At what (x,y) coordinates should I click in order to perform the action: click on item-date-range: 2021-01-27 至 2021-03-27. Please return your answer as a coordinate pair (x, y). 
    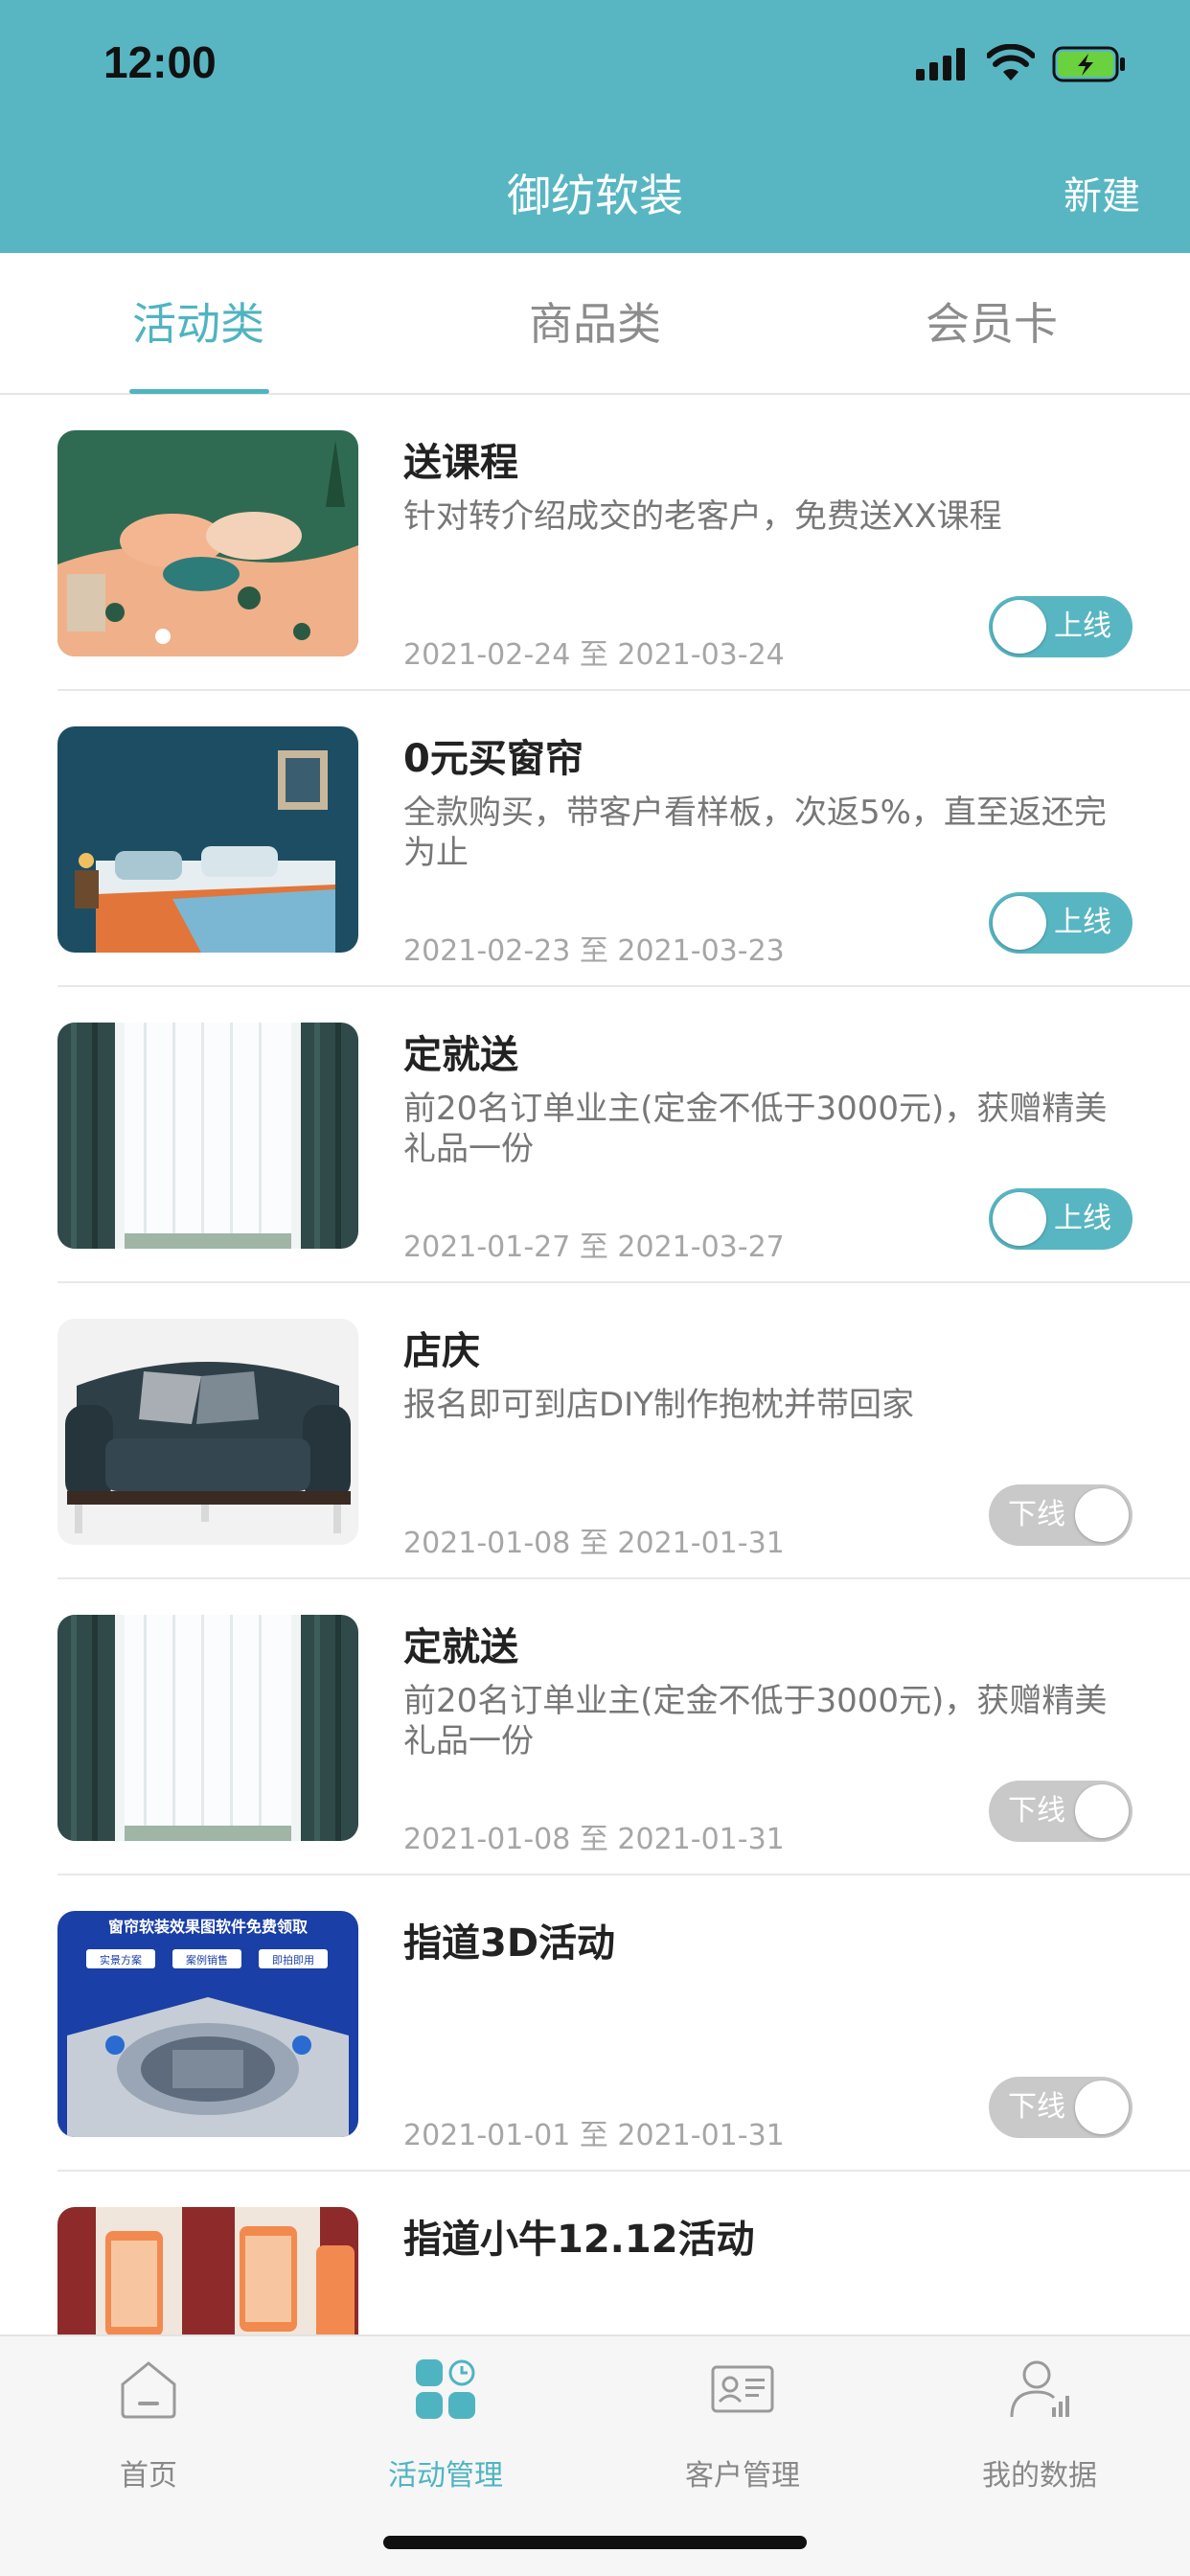
    Looking at the image, I should click on (594, 1247).